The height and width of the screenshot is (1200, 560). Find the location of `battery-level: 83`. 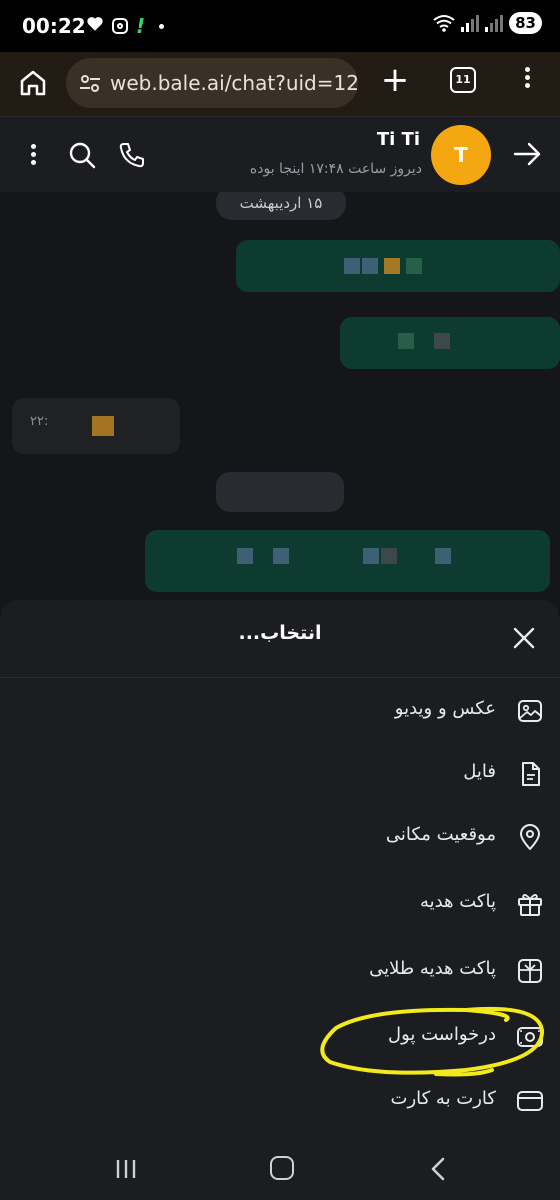

battery-level: 83 is located at coordinates (525, 23).